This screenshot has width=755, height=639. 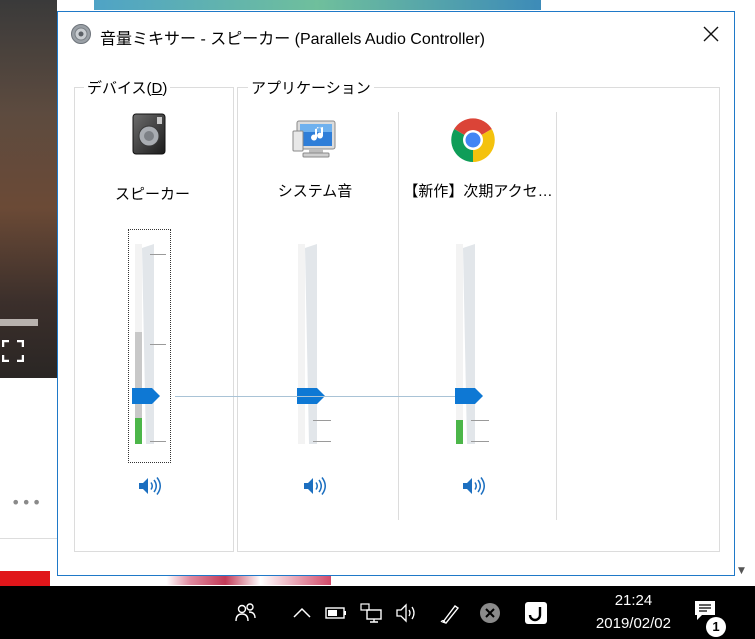 What do you see at coordinates (469, 344) in the screenshot?
I see `chrome-volume-track` at bounding box center [469, 344].